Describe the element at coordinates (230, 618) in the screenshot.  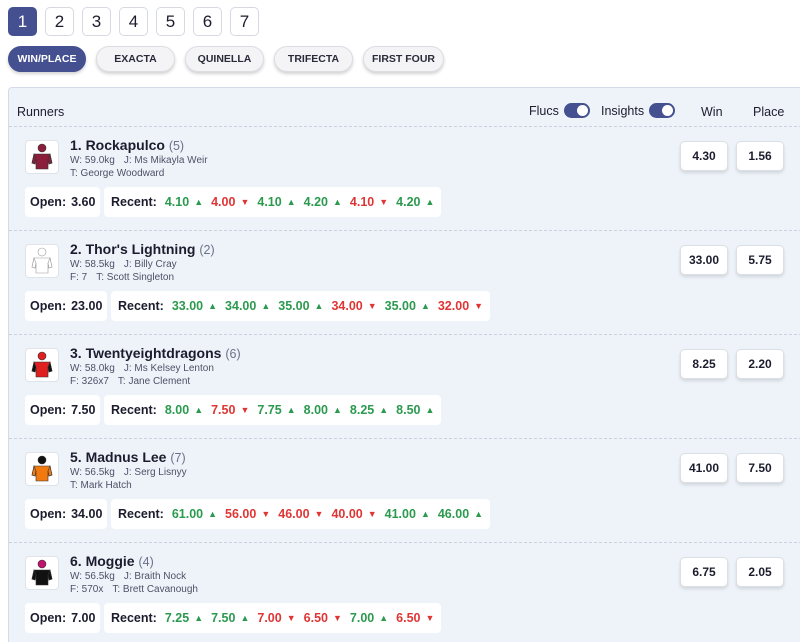
I see `fluc-value: 7.50 ▲` at that location.